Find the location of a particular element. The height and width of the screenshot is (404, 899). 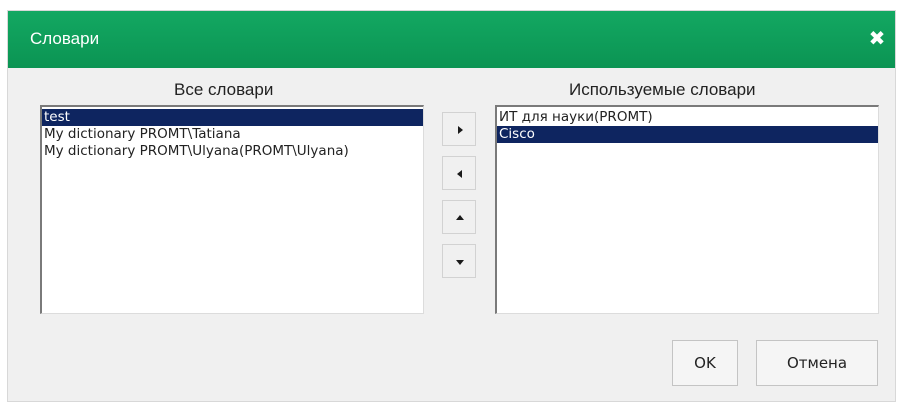

used-dictionaries-label: Используемые словари is located at coordinates (662, 89).